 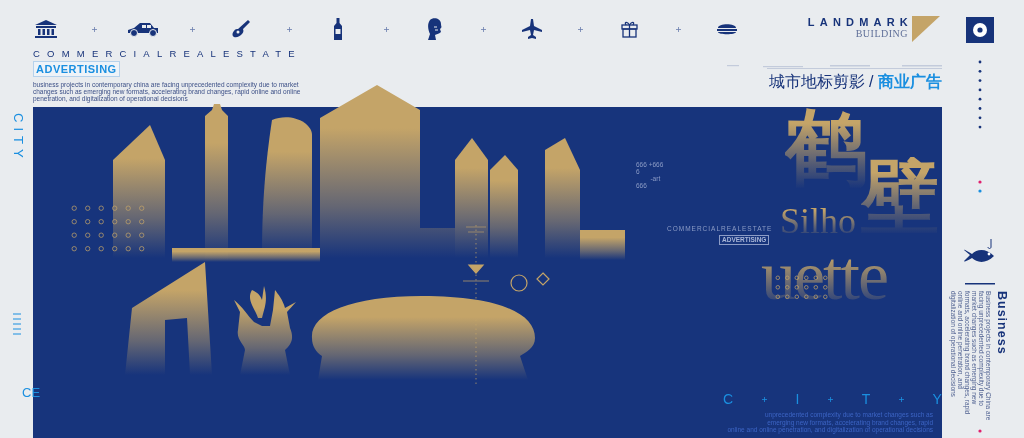 What do you see at coordinates (797, 399) in the screenshot?
I see `footer-letter: I` at bounding box center [797, 399].